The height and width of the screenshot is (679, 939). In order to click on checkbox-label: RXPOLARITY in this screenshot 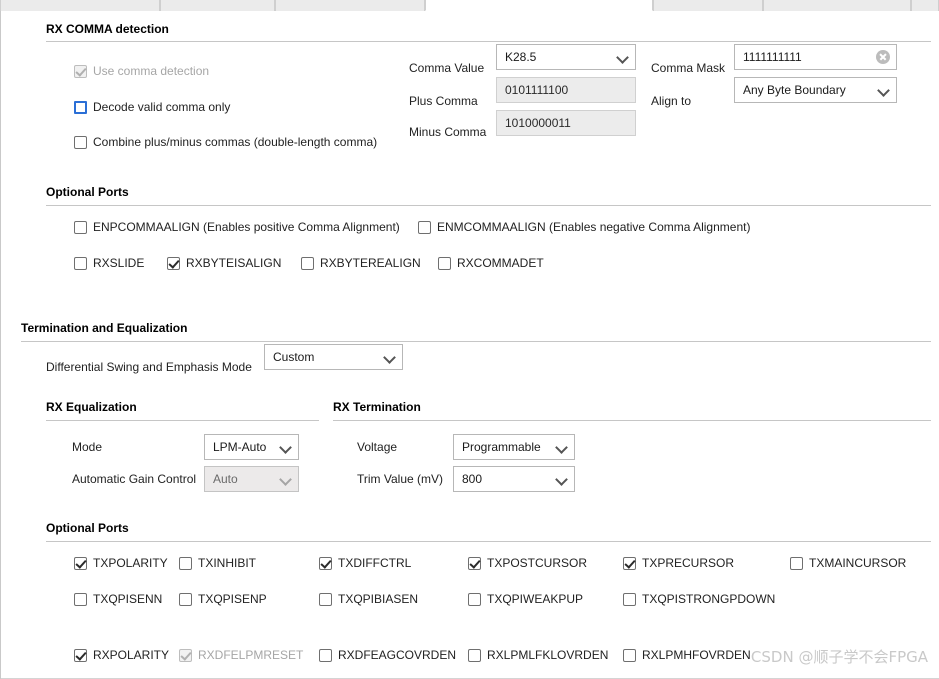, I will do `click(131, 655)`.